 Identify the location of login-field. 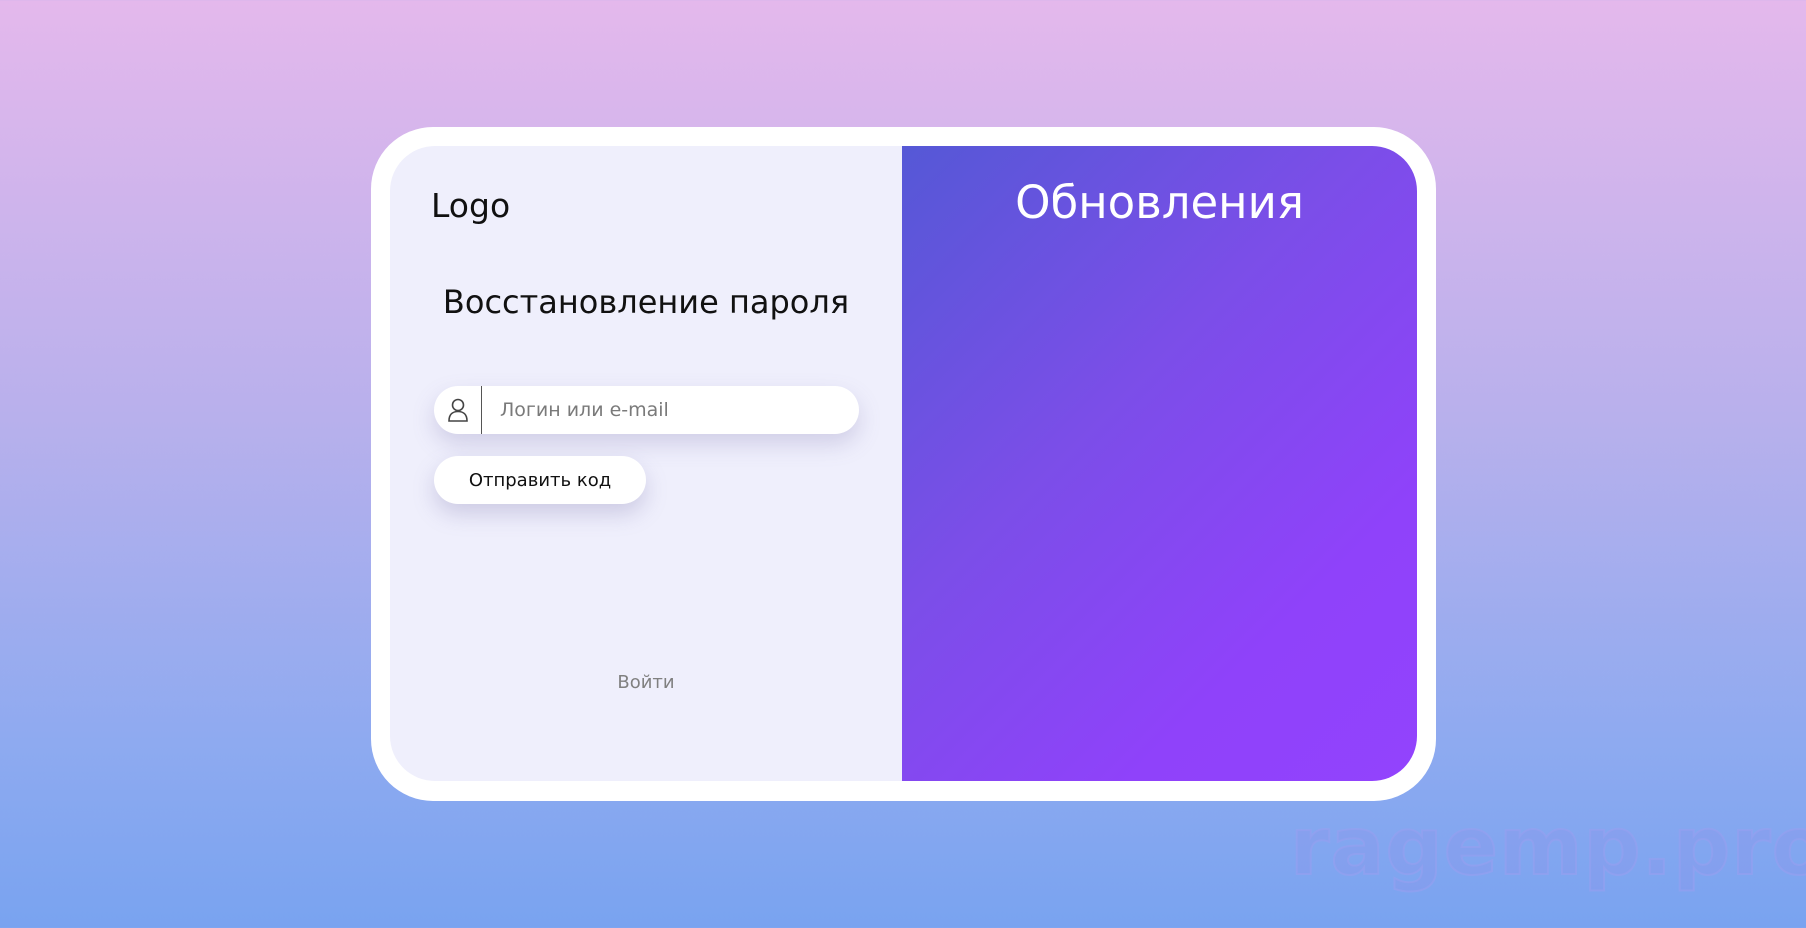
(646, 410).